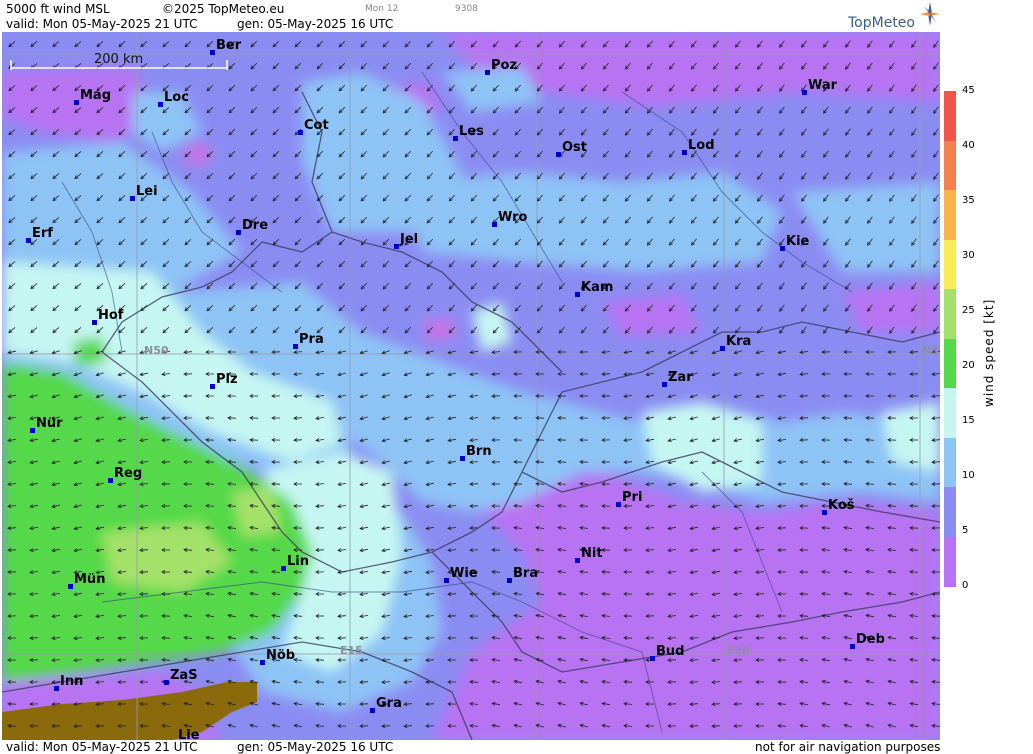 This screenshot has width=1033, height=754. What do you see at coordinates (848, 747) in the screenshot?
I see `footer-disclaimer: not for air navigation purposes` at bounding box center [848, 747].